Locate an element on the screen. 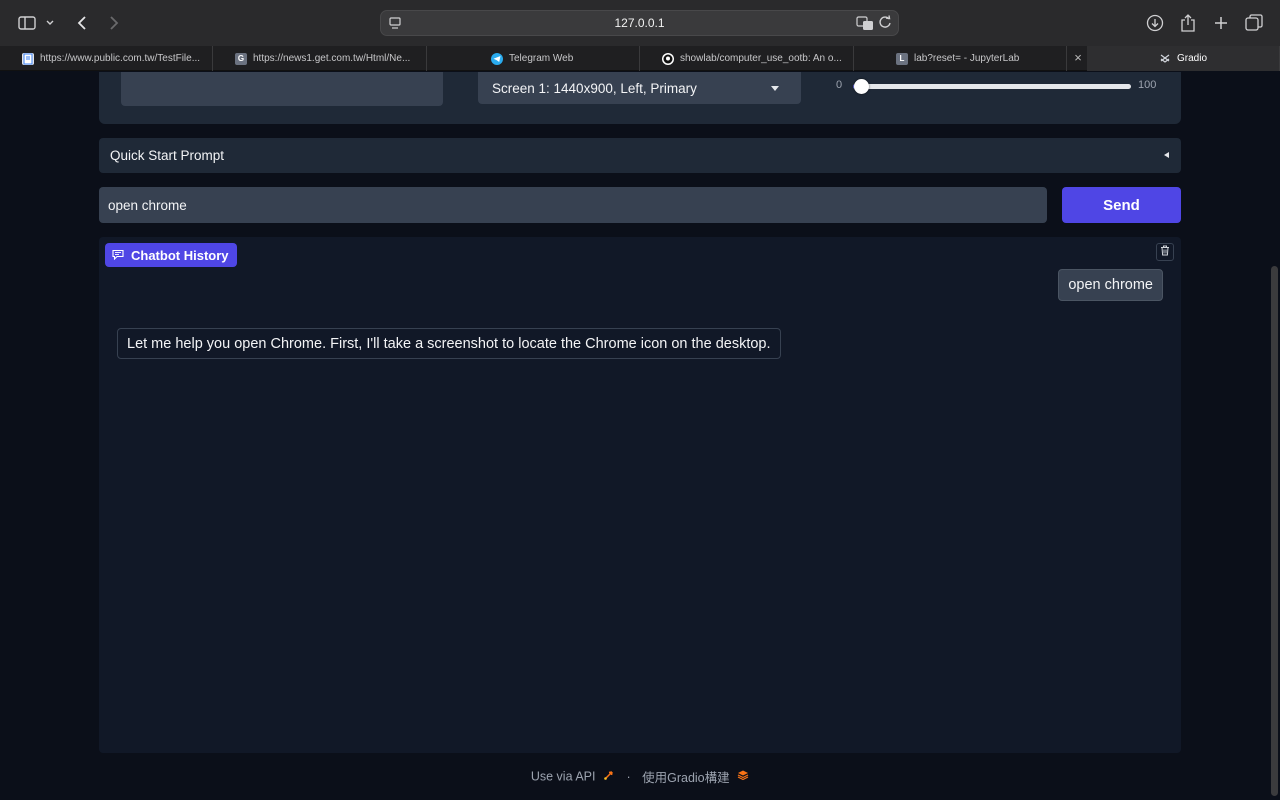  back-icon is located at coordinates (82, 23).